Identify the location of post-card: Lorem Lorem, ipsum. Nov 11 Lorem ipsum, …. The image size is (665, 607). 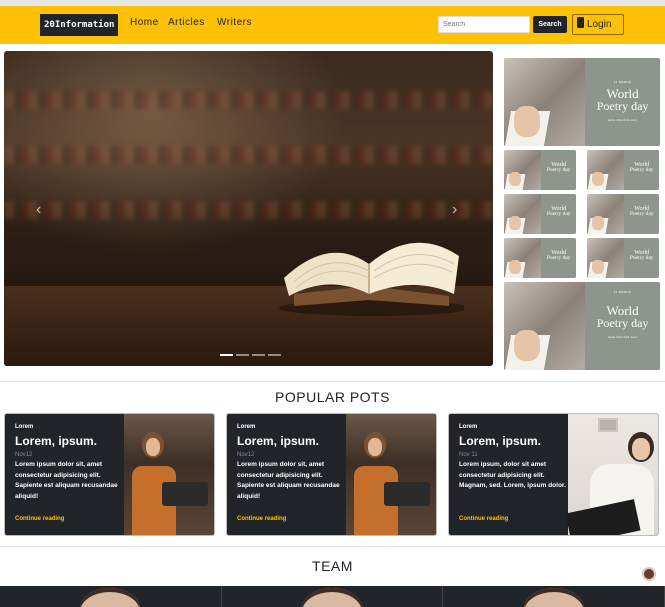
(553, 474).